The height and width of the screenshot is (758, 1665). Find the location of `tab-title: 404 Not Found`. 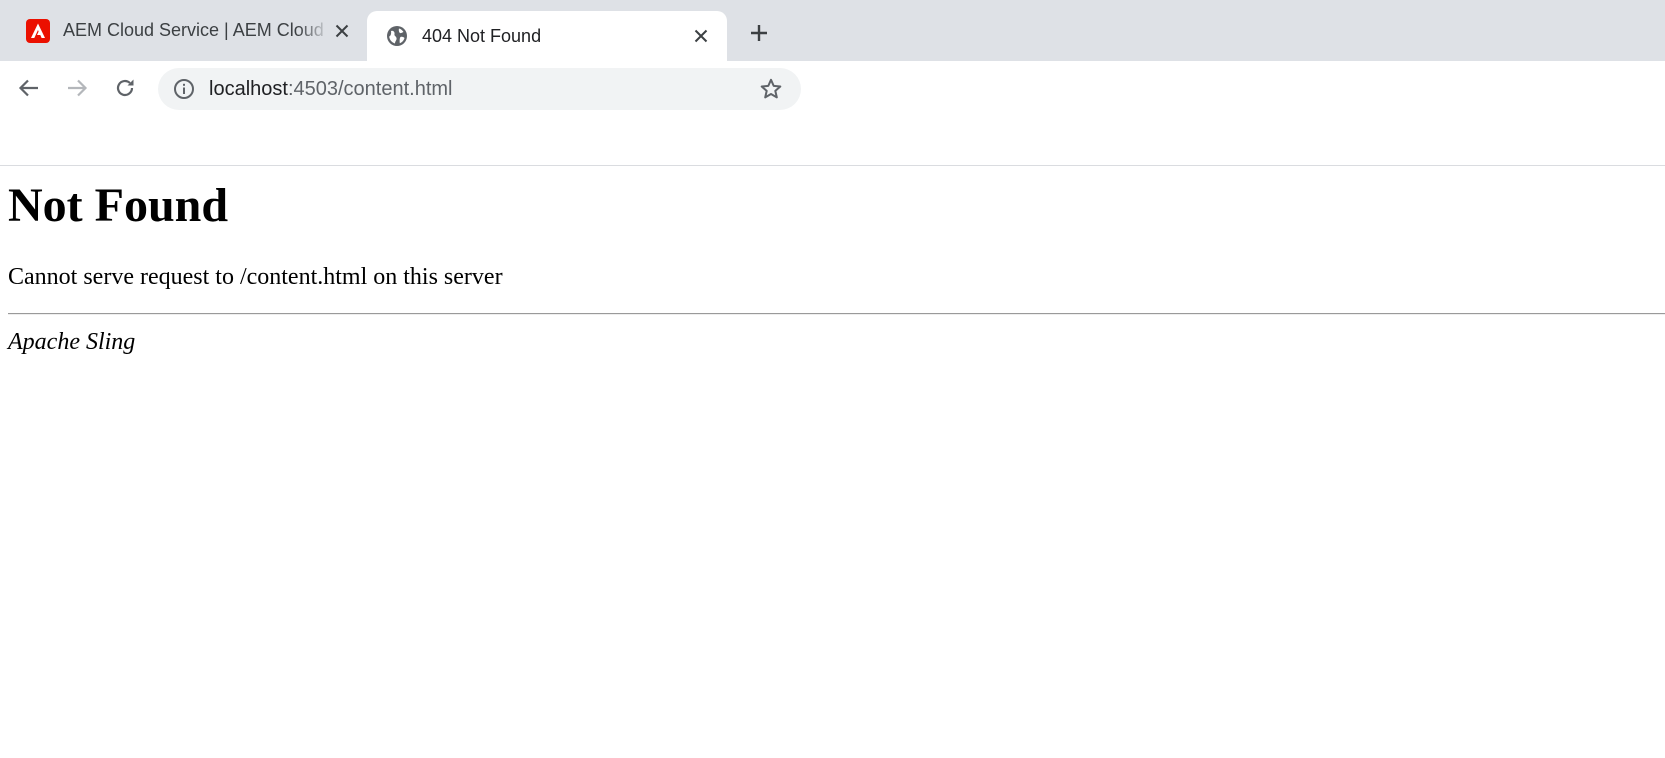

tab-title: 404 Not Found is located at coordinates (482, 35).